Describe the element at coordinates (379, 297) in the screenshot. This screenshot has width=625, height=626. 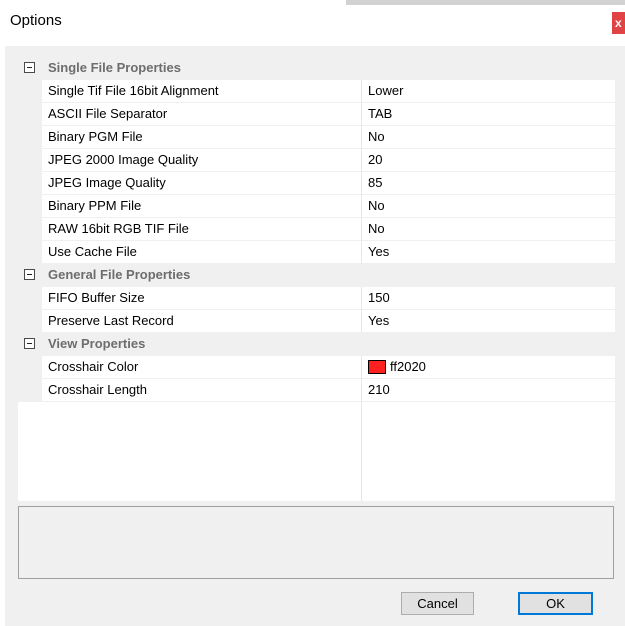
I see `property-value: 150` at that location.